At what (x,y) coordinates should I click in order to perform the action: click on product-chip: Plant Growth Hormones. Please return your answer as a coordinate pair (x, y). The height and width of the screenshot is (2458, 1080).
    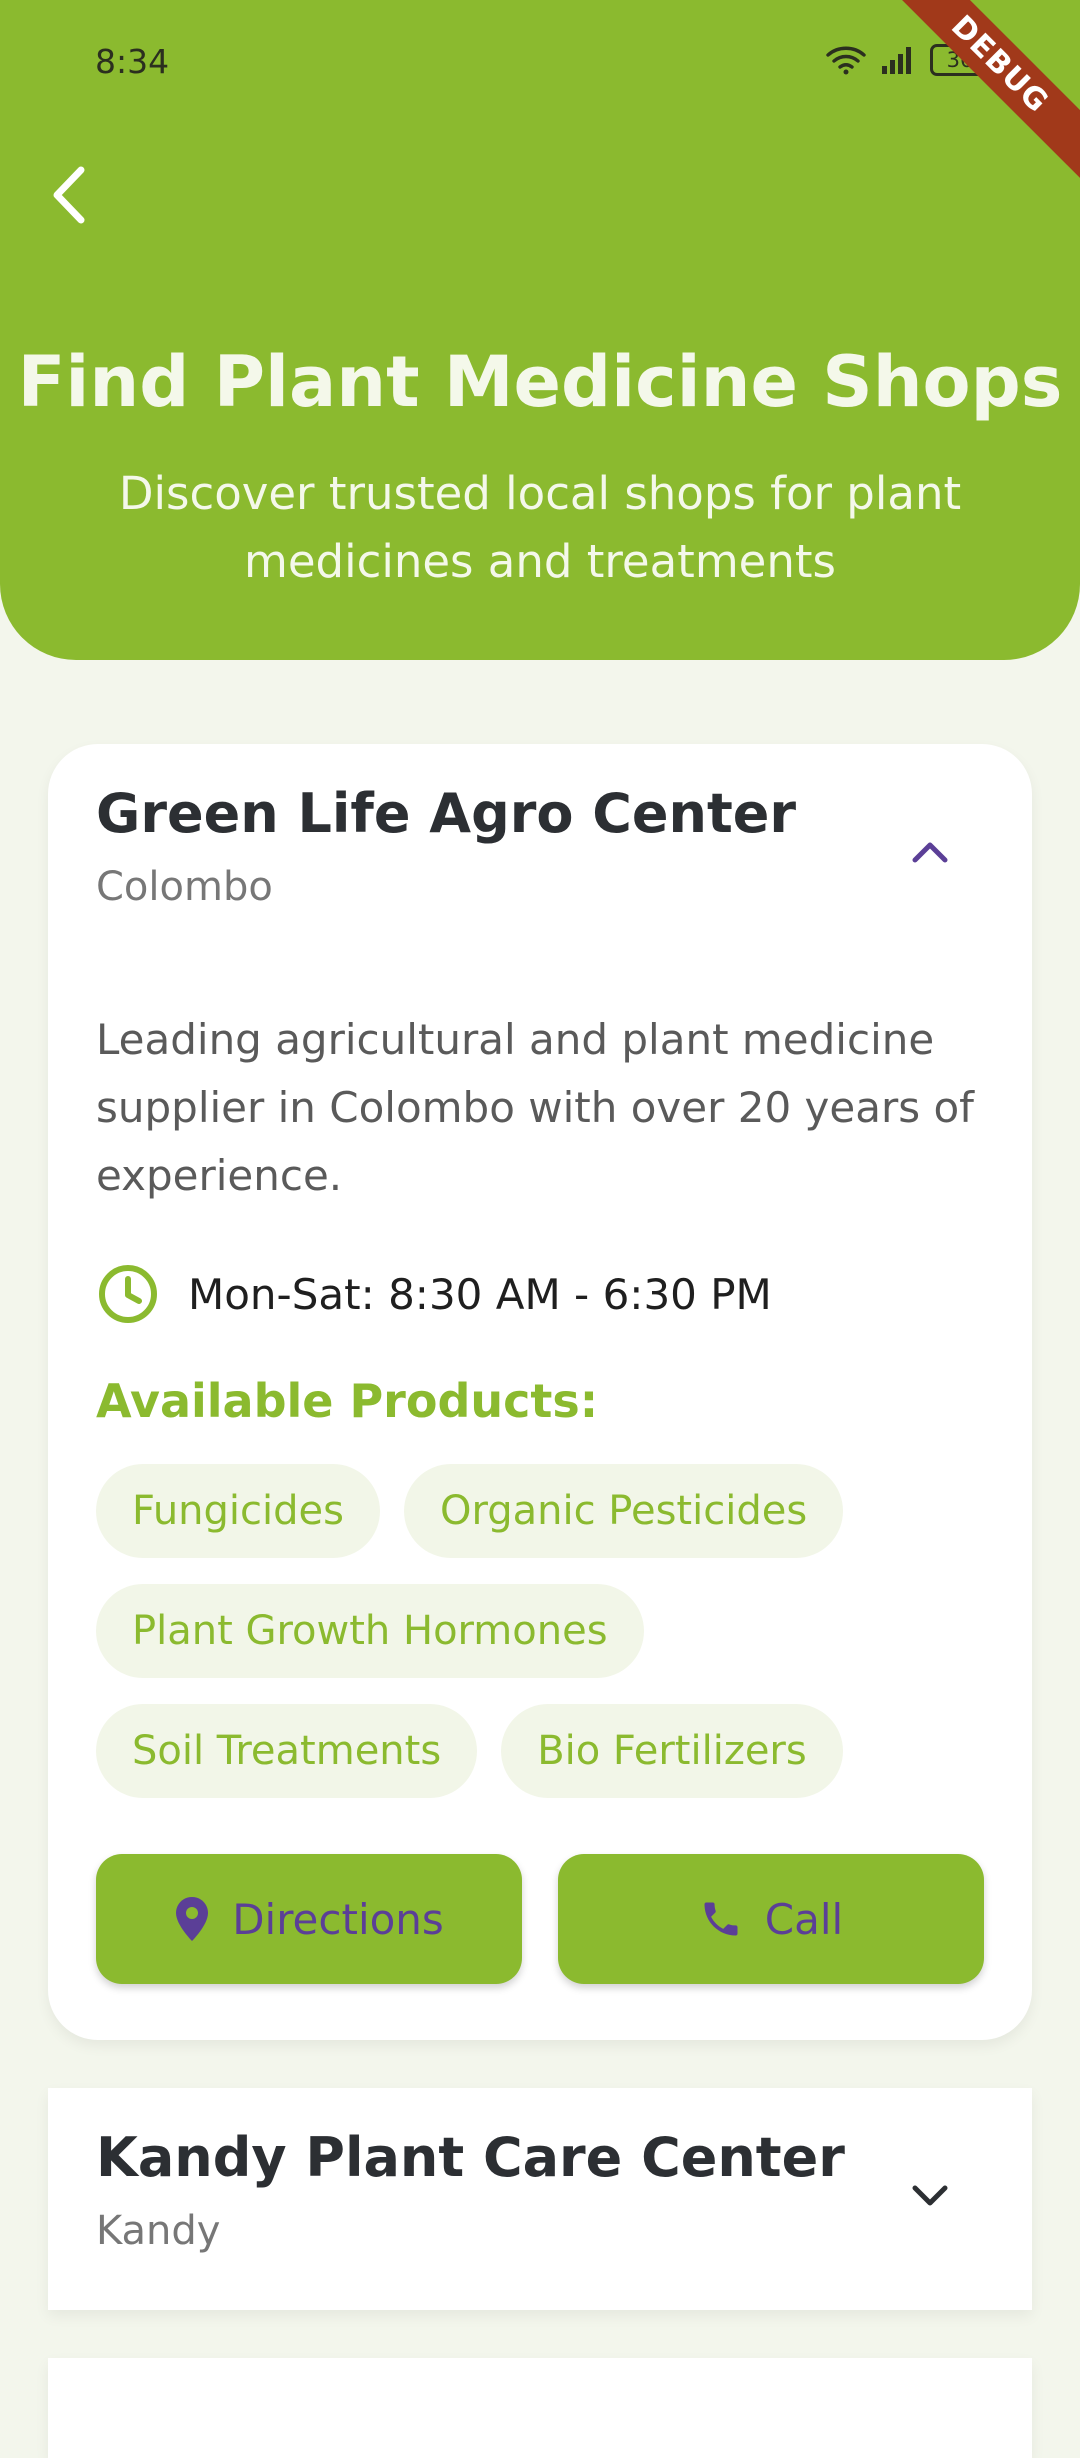
    Looking at the image, I should click on (370, 1631).